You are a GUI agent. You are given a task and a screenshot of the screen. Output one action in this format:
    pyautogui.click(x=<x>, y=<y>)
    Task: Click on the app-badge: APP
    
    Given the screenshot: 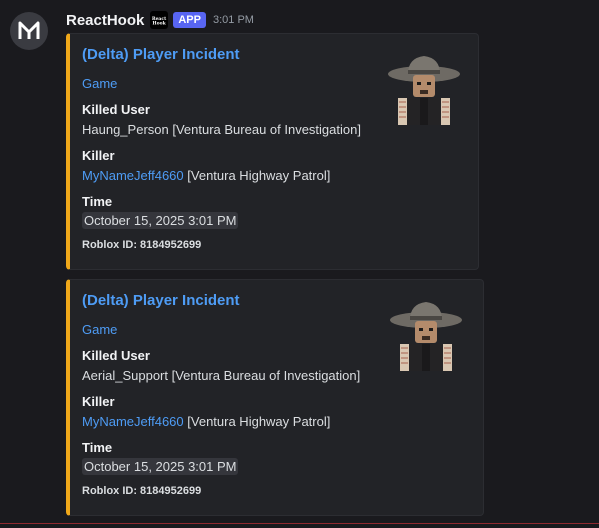 What is the action you would take?
    pyautogui.click(x=189, y=20)
    